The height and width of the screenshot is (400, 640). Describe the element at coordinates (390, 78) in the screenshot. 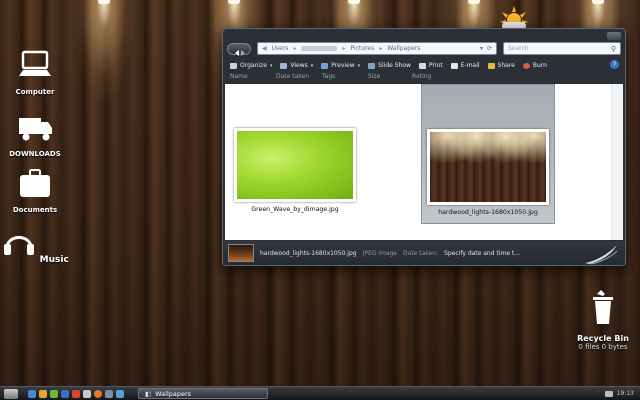

I see `column-header-size: Size` at that location.